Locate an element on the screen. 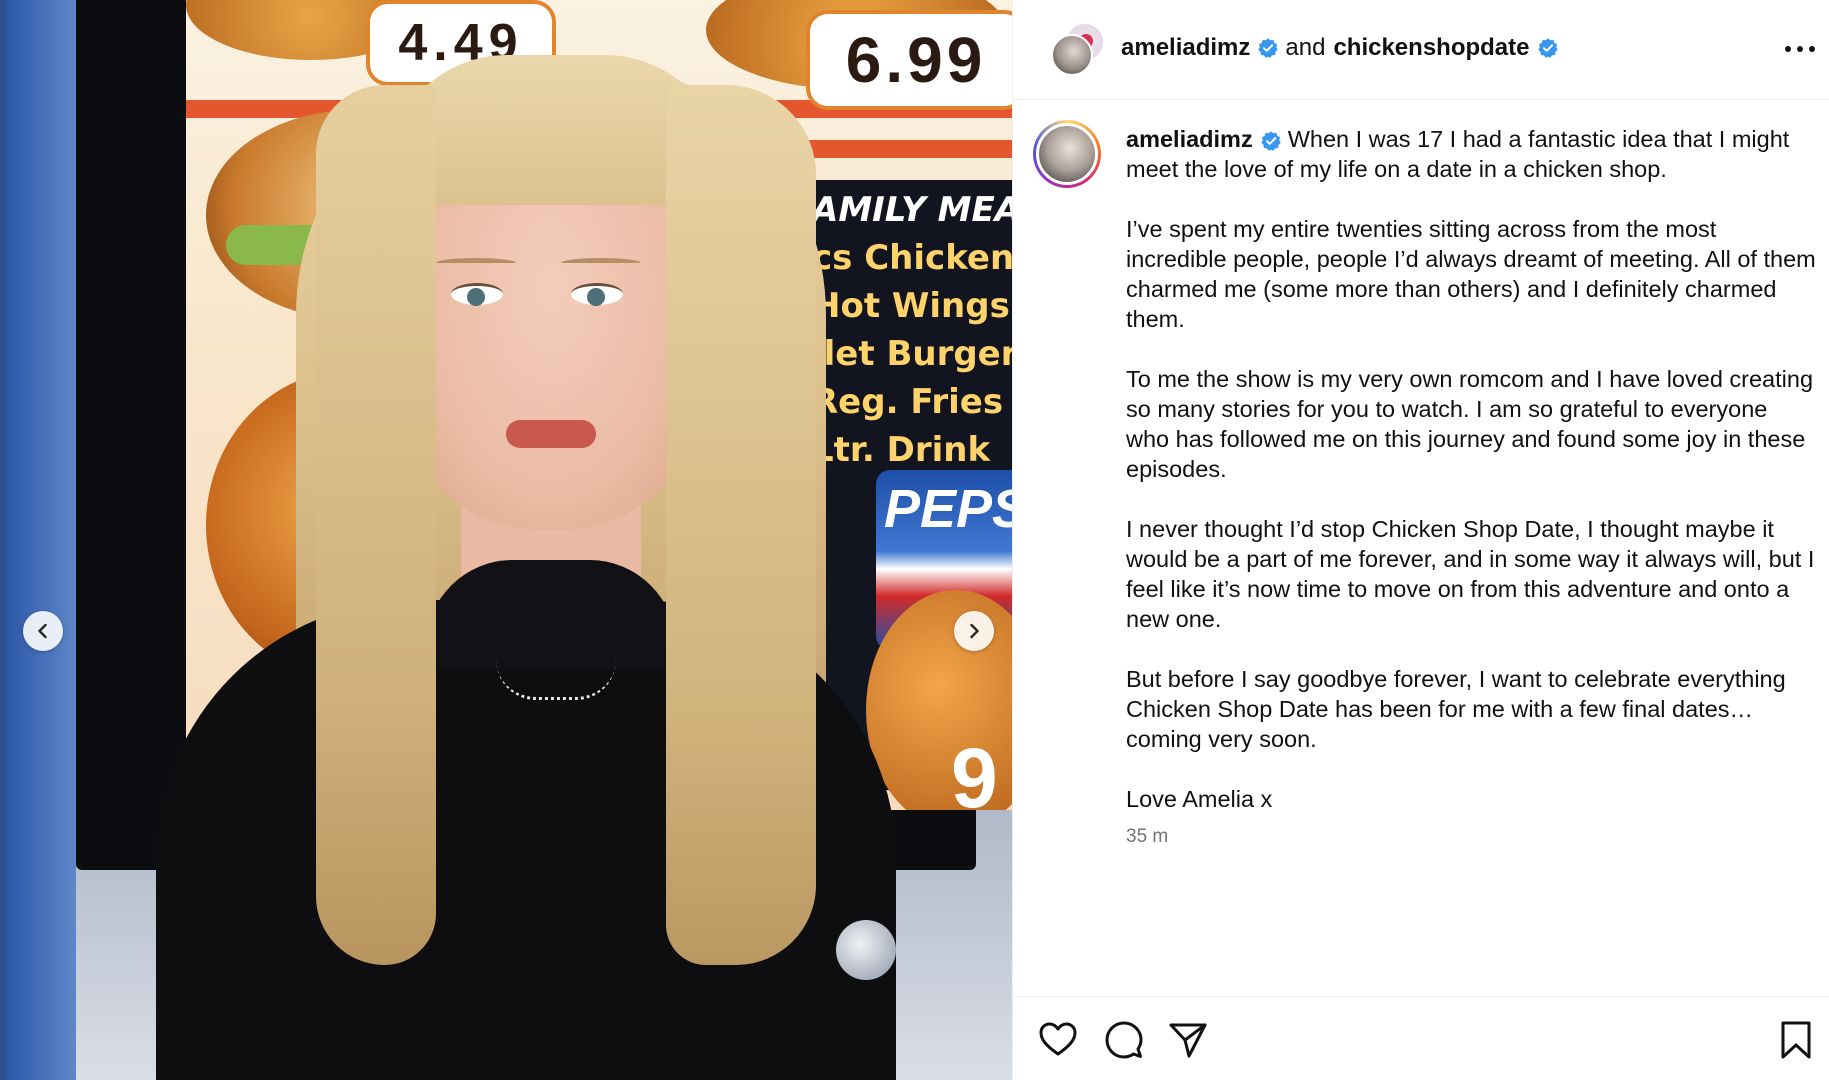 This screenshot has width=1829, height=1080. save-button is located at coordinates (1796, 1040).